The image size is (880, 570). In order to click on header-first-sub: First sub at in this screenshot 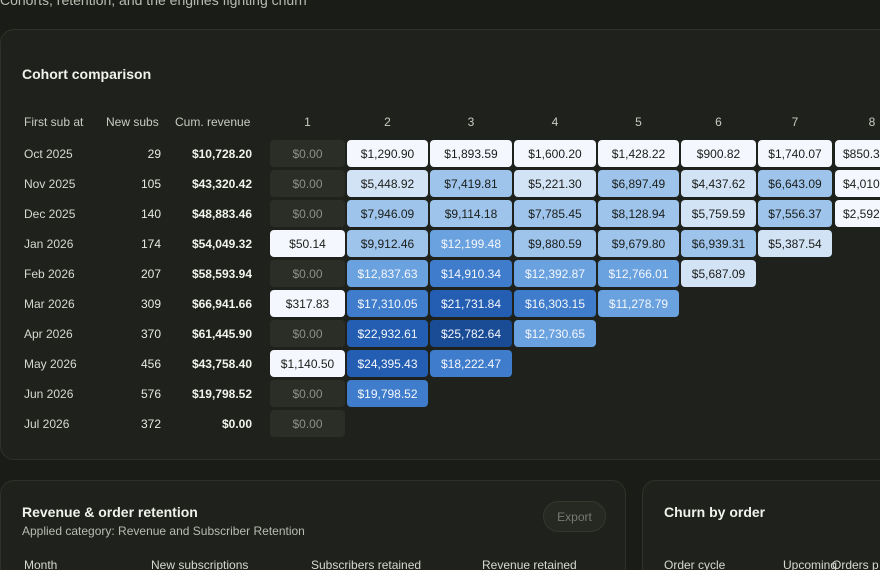, I will do `click(54, 122)`.